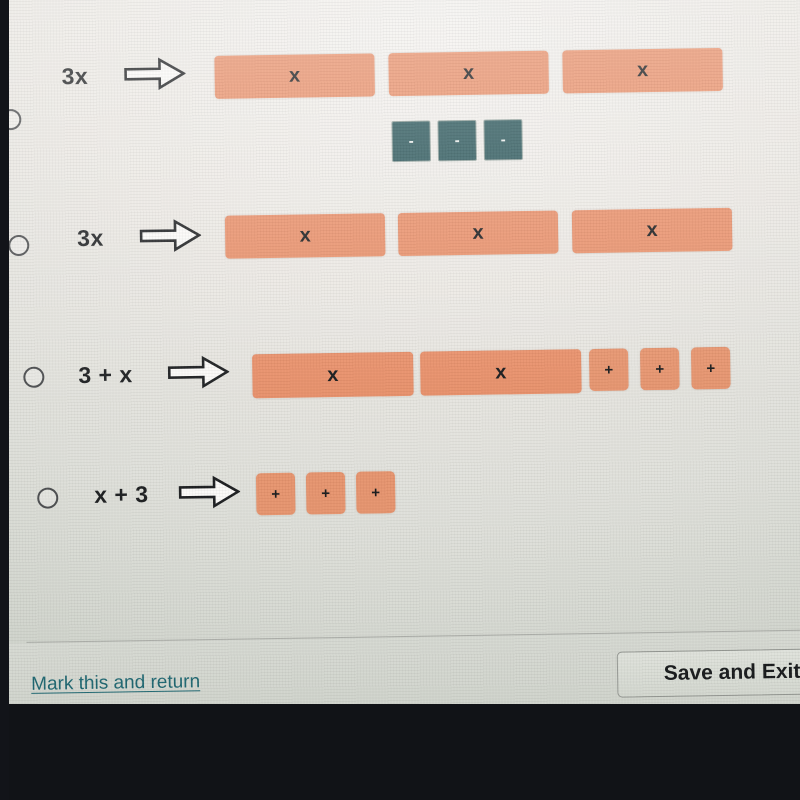  What do you see at coordinates (4, 400) in the screenshot?
I see `device-bezel-left` at bounding box center [4, 400].